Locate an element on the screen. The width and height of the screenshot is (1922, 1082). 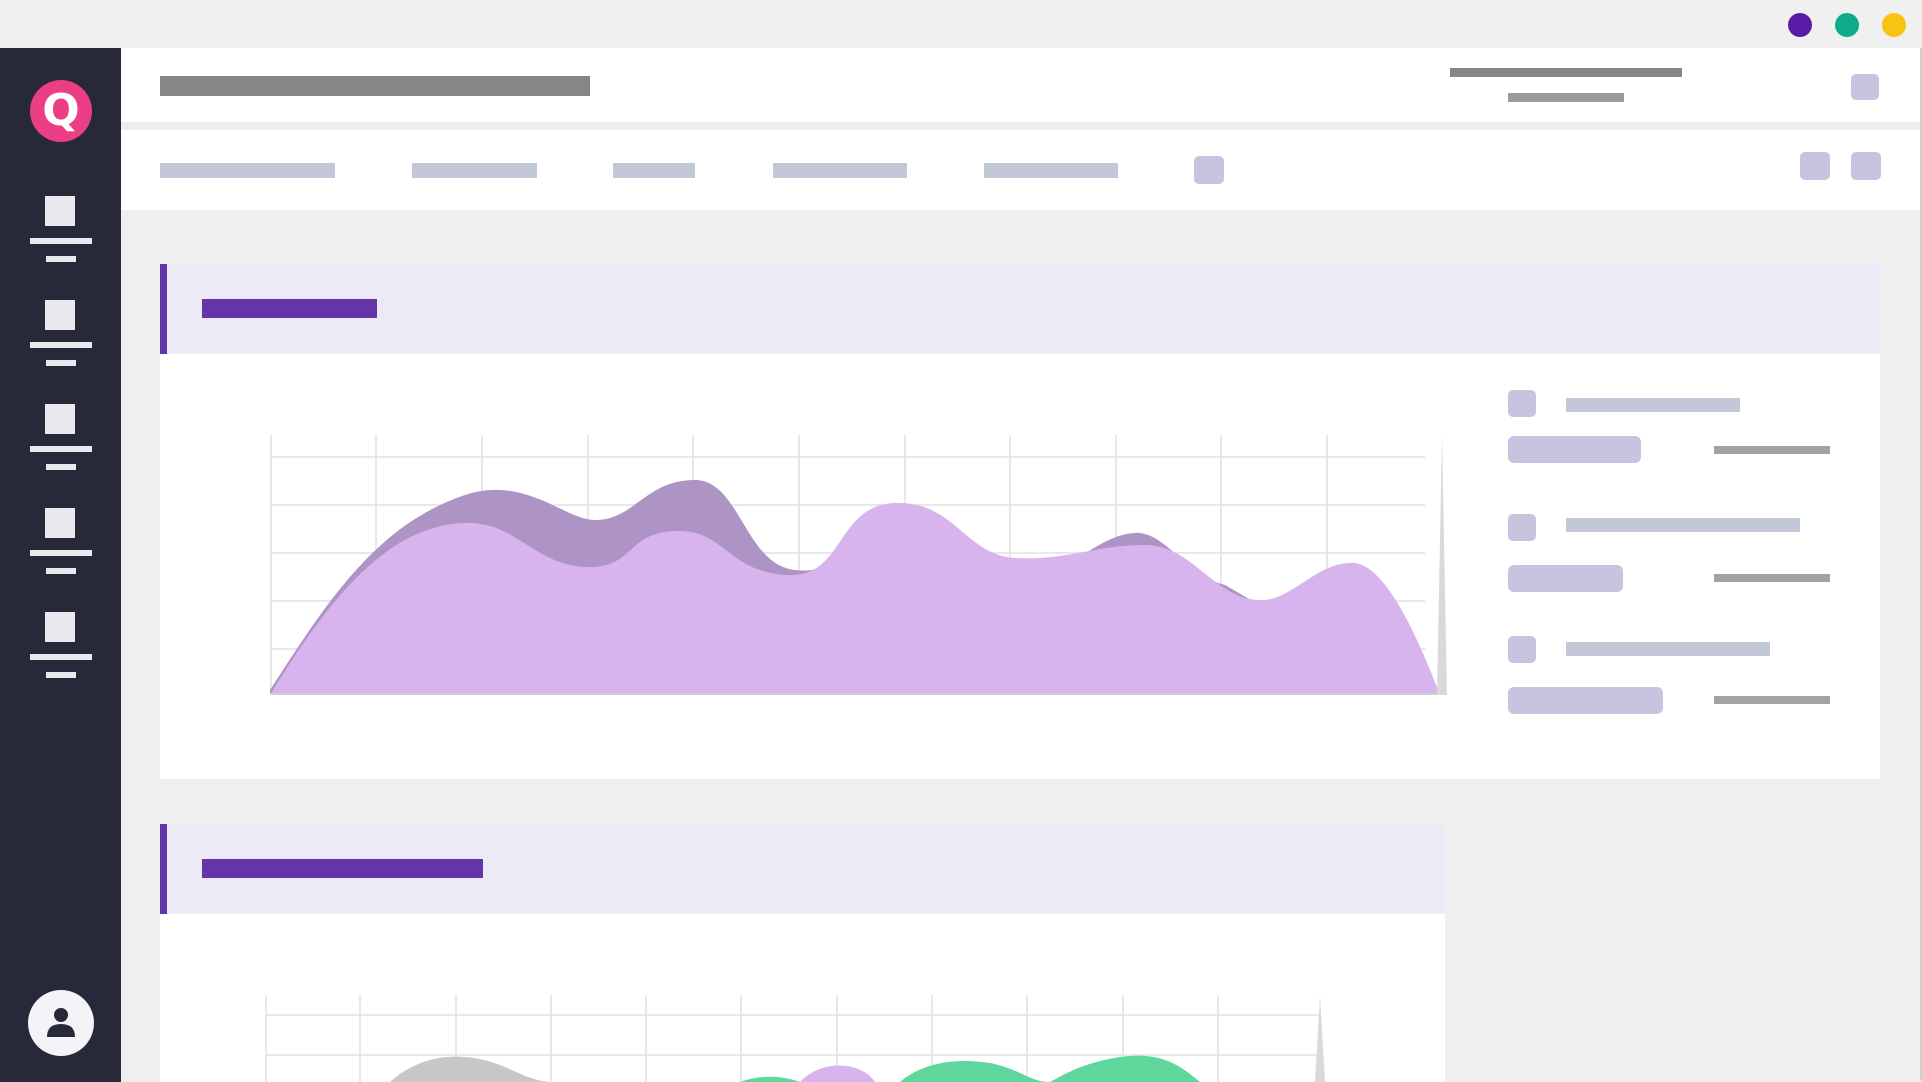
brand-logo: Q is located at coordinates (61, 111).